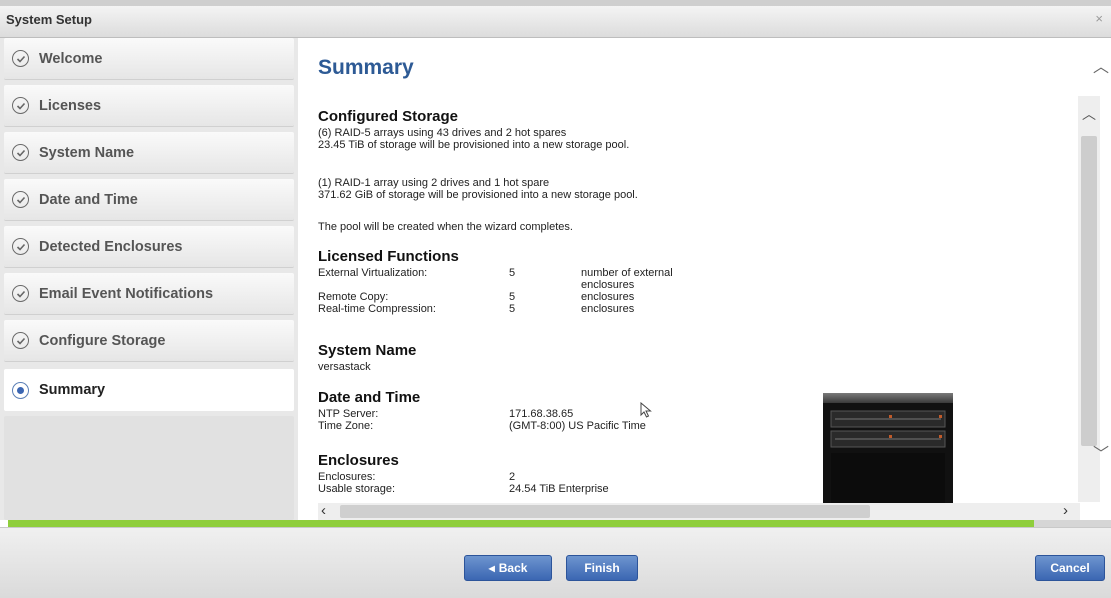 The width and height of the screenshot is (1111, 598). I want to click on chevron-left-icon: ‹, so click(323, 510).